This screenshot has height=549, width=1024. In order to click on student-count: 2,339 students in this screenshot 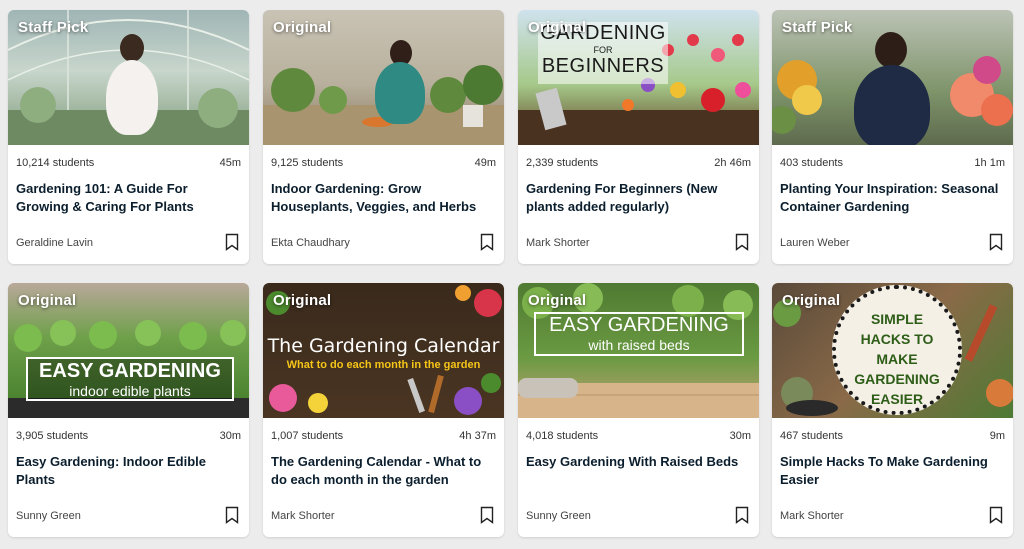, I will do `click(562, 163)`.